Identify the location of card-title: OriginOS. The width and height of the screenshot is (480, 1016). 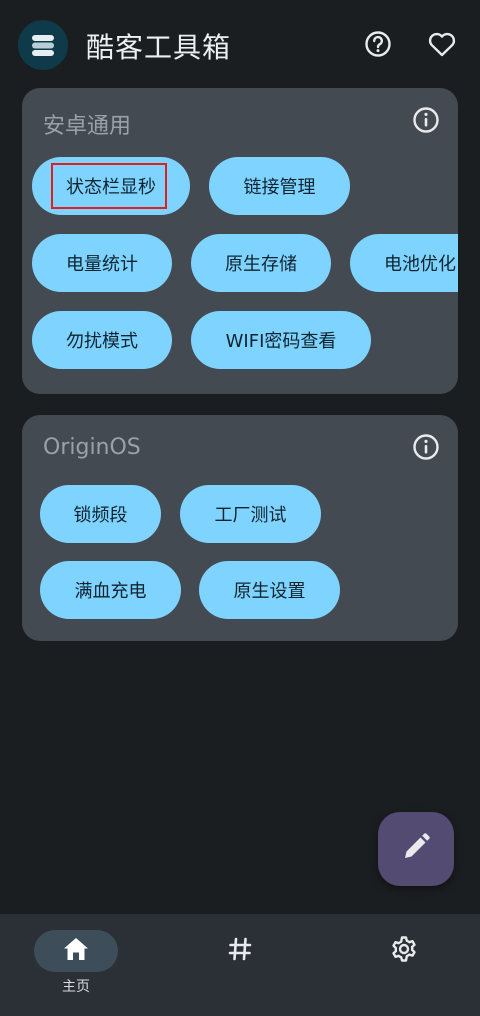
(92, 447).